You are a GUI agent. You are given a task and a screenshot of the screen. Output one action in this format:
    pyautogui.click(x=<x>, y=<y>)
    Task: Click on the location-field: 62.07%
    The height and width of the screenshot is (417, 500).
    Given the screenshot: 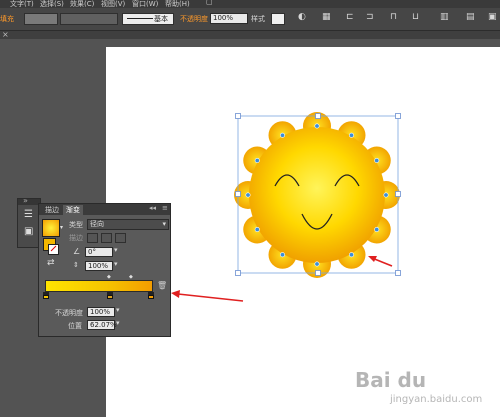 What is the action you would take?
    pyautogui.click(x=102, y=325)
    